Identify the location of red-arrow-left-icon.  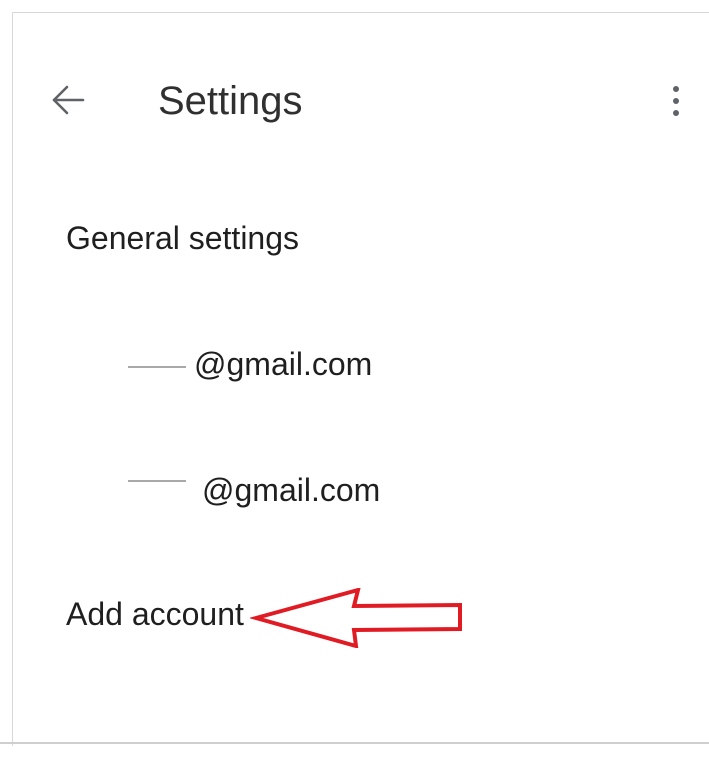
(356, 618).